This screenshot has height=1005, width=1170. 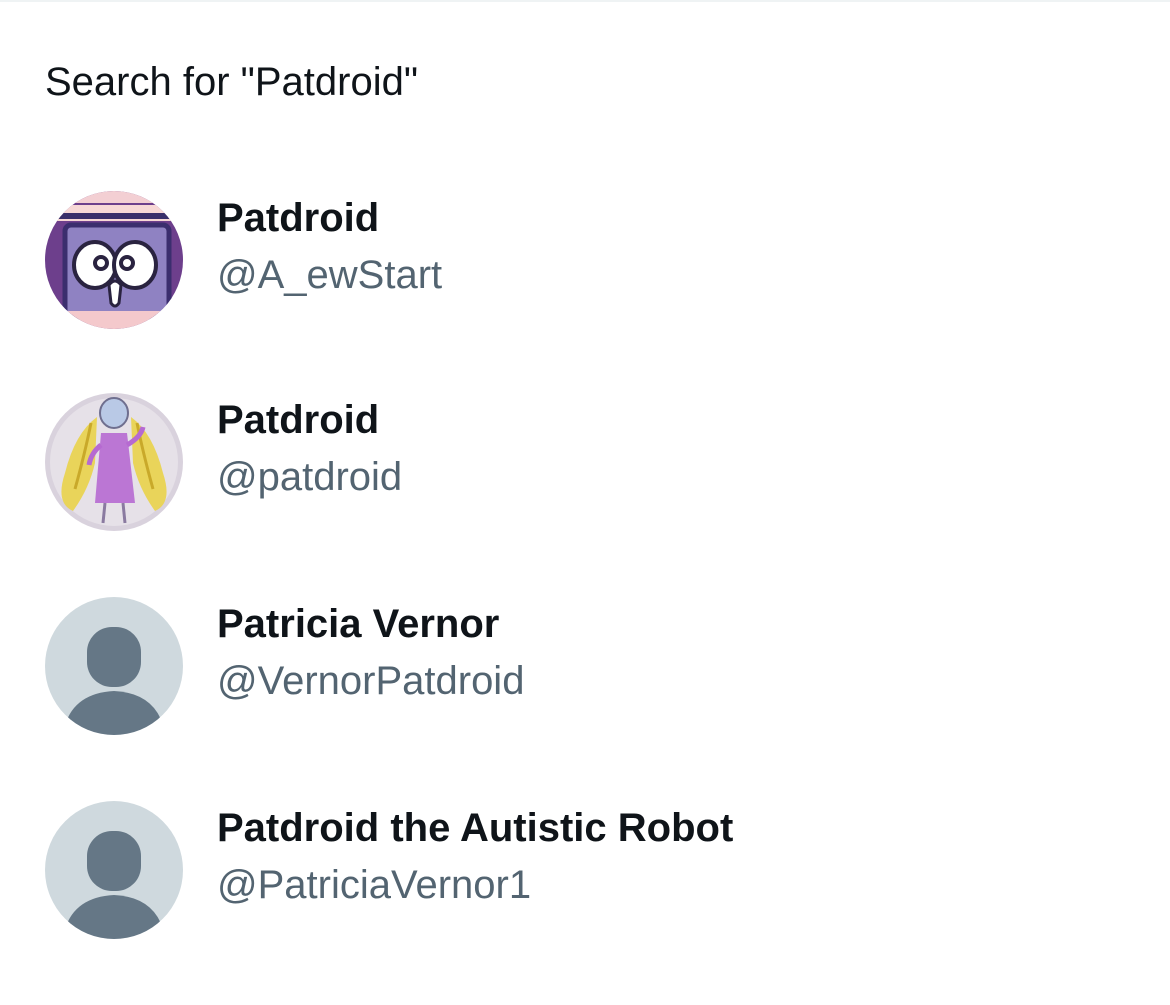 I want to click on avatar-robot, so click(x=114, y=260).